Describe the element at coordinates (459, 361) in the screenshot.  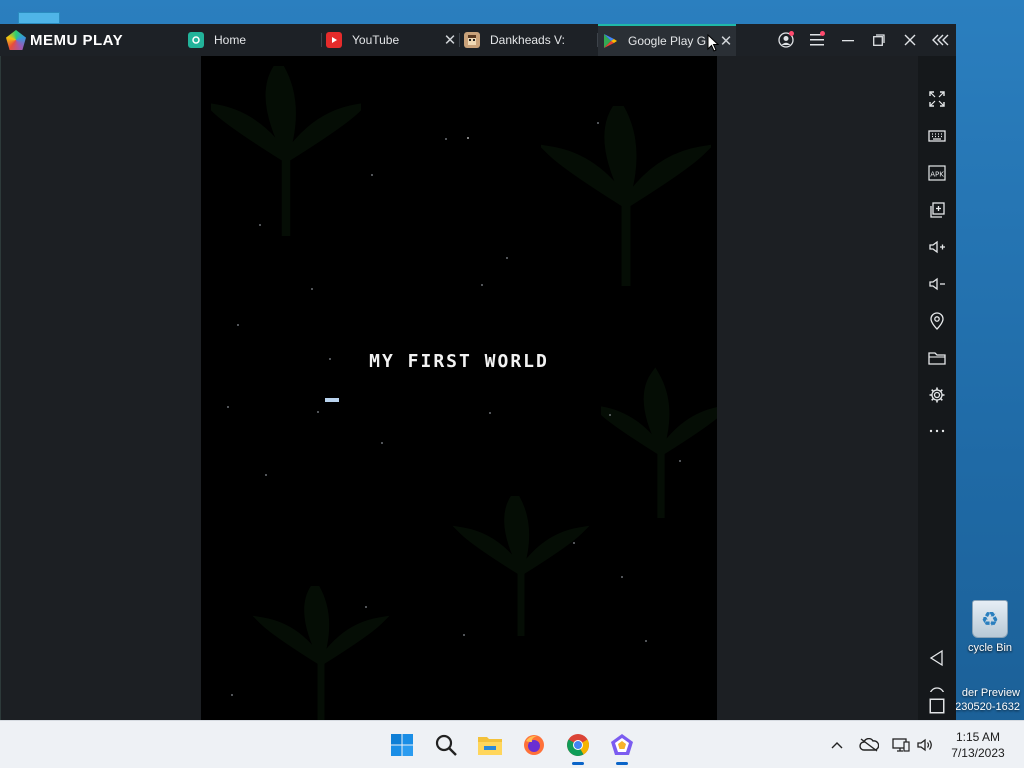
I see `game-world-title: MY FIRST WORLD` at that location.